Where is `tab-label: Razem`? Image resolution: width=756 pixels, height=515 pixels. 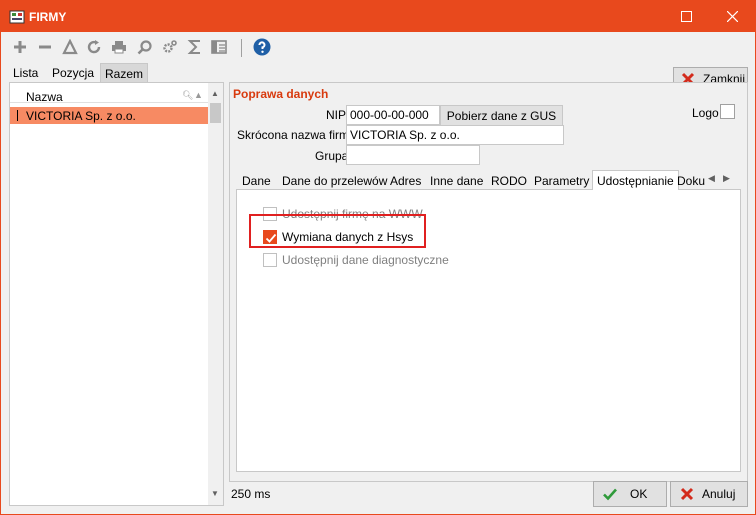 tab-label: Razem is located at coordinates (124, 74).